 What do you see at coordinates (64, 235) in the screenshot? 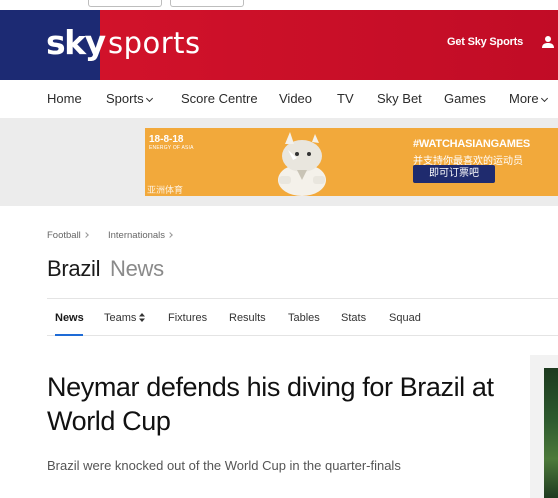
I see `breadcrumb-label: Football` at bounding box center [64, 235].